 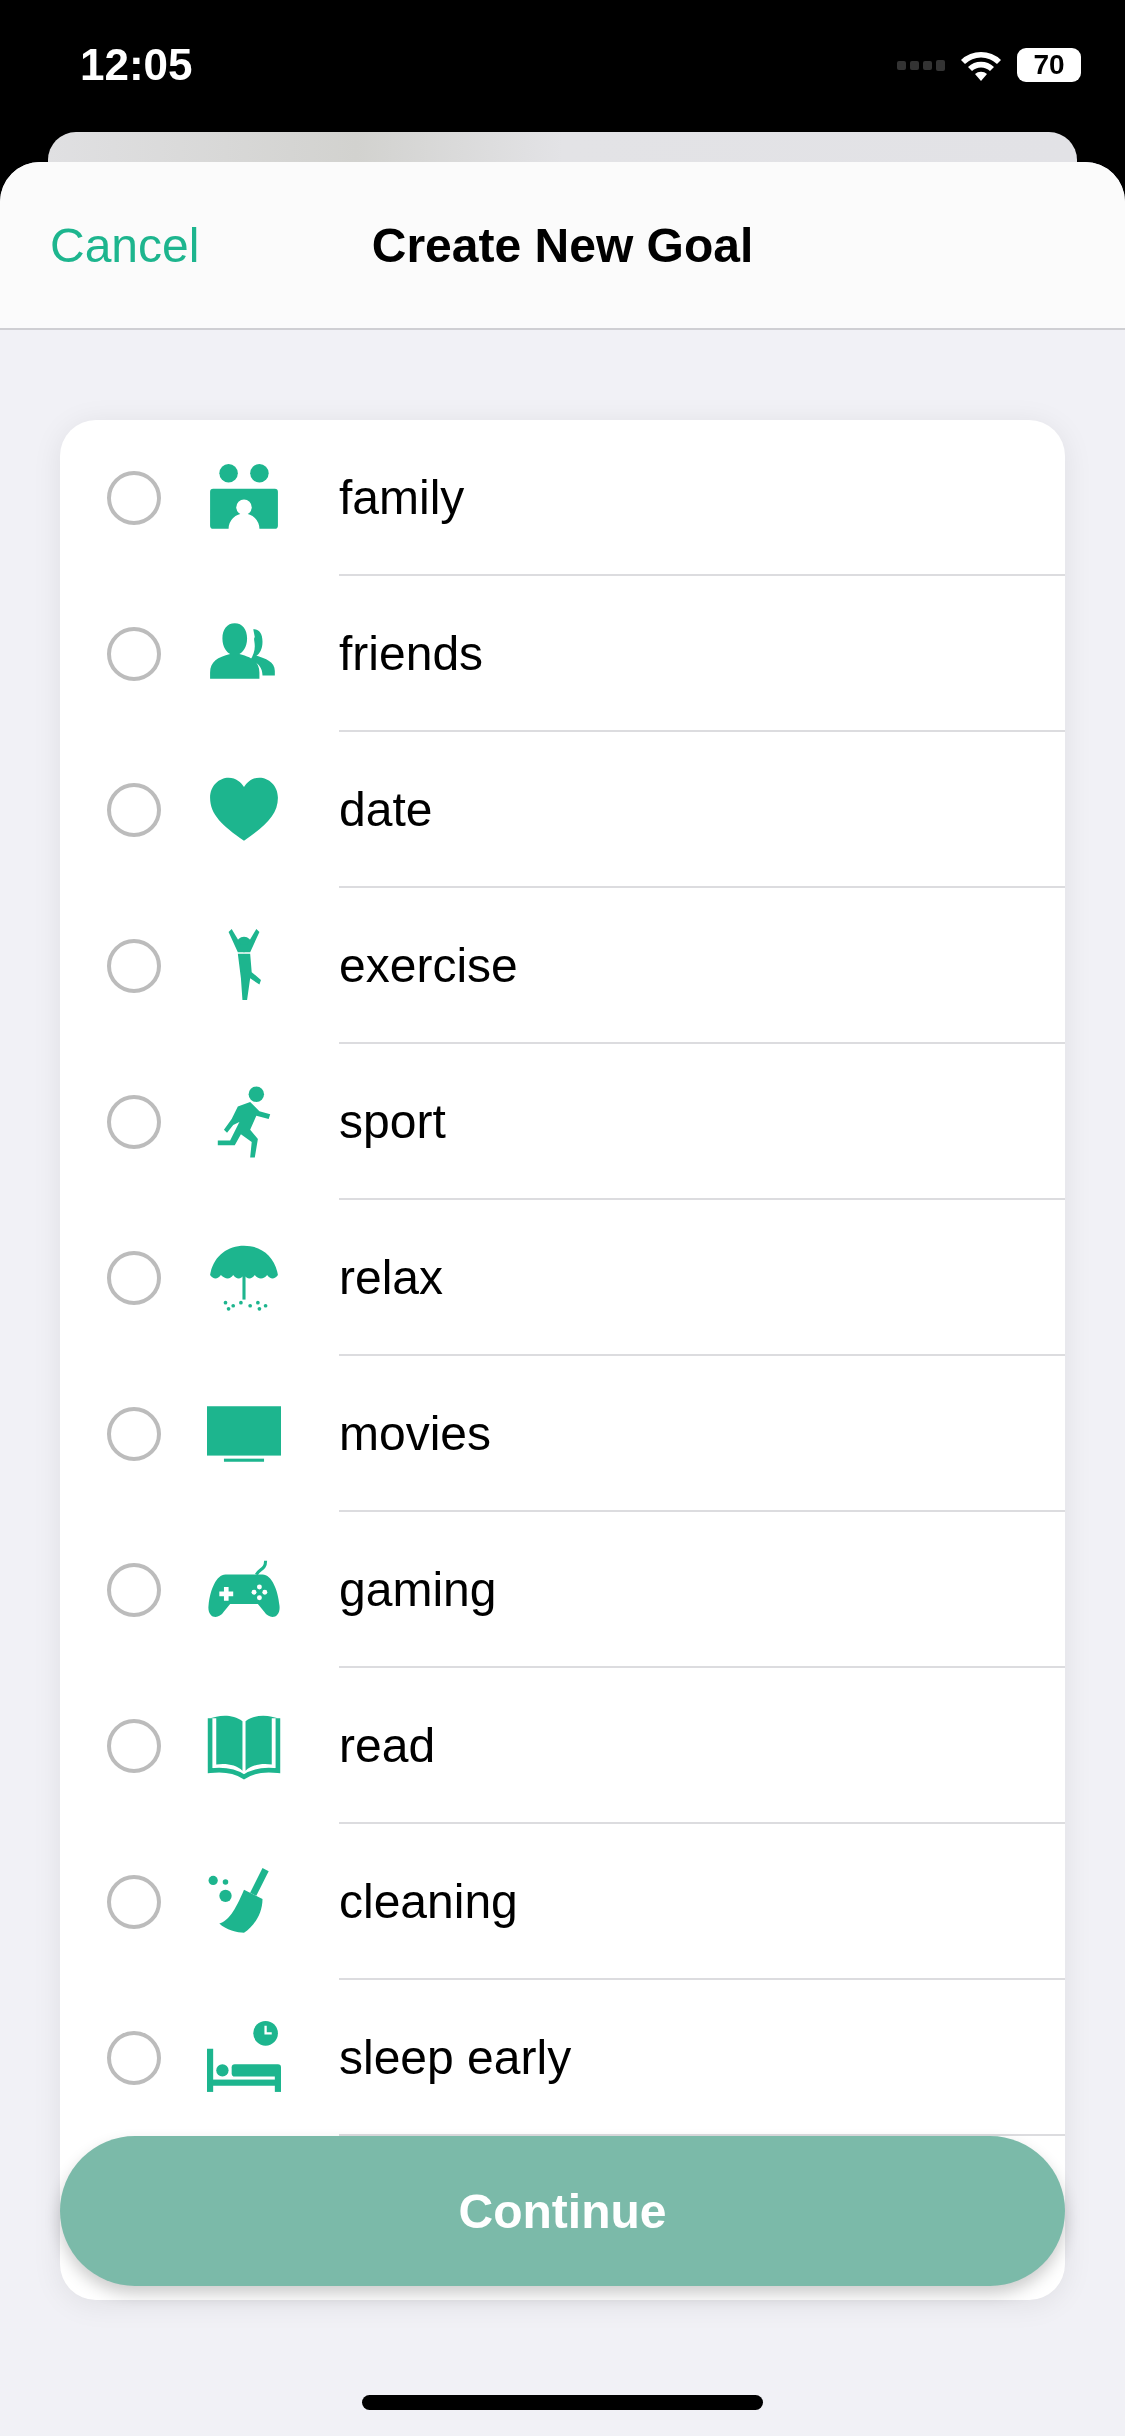 I want to click on goal-option: cleaning, so click(x=562, y=1902).